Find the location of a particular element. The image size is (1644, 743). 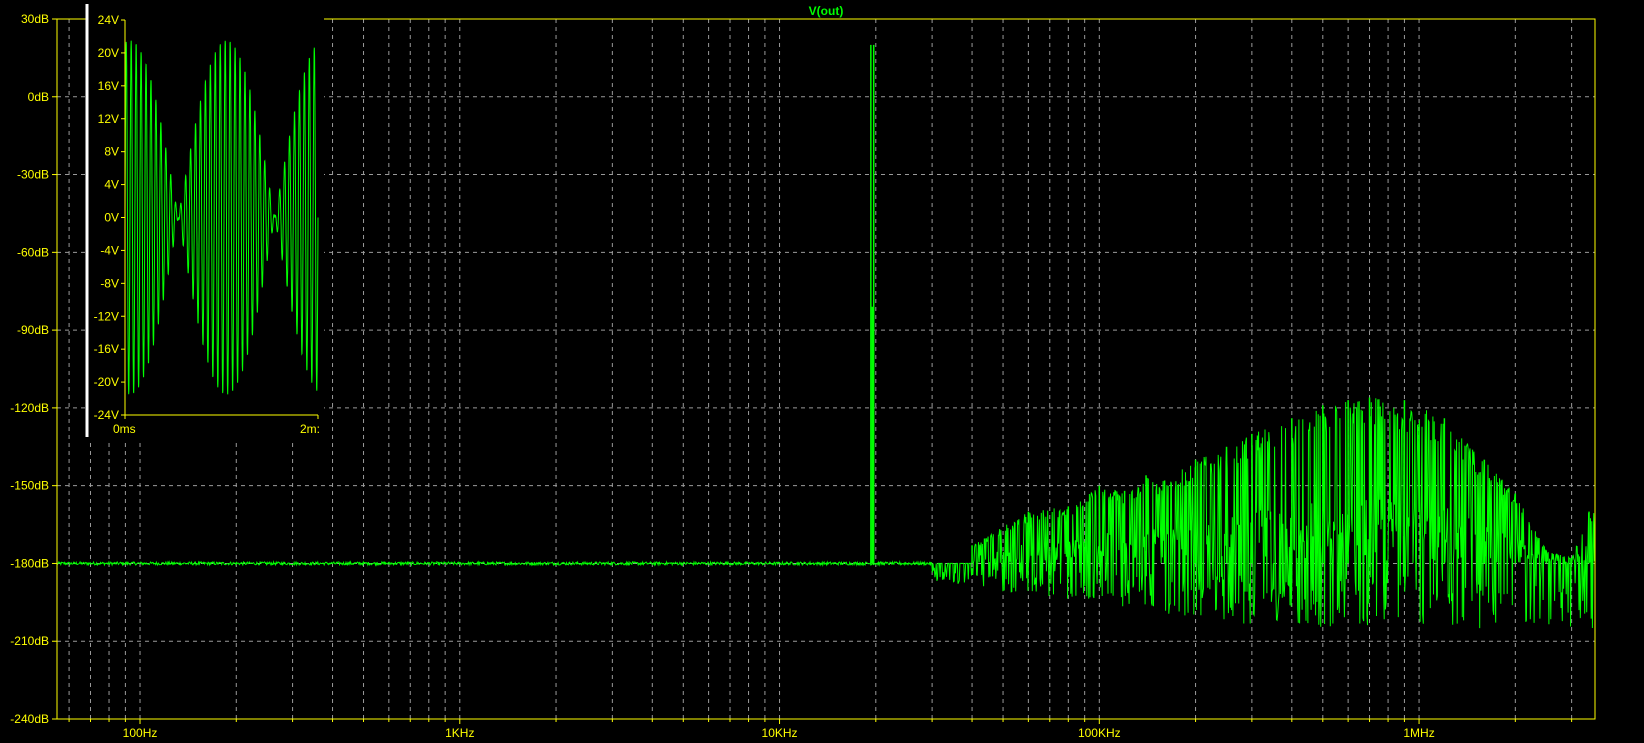

y-tick-label: -210dB is located at coordinates (29, 641).